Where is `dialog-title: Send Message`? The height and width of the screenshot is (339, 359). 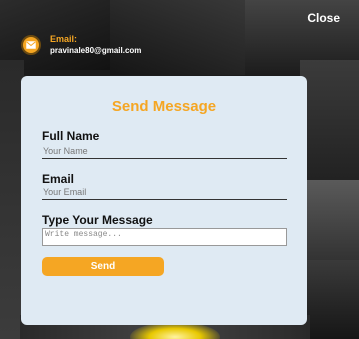
dialog-title: Send Message is located at coordinates (164, 106).